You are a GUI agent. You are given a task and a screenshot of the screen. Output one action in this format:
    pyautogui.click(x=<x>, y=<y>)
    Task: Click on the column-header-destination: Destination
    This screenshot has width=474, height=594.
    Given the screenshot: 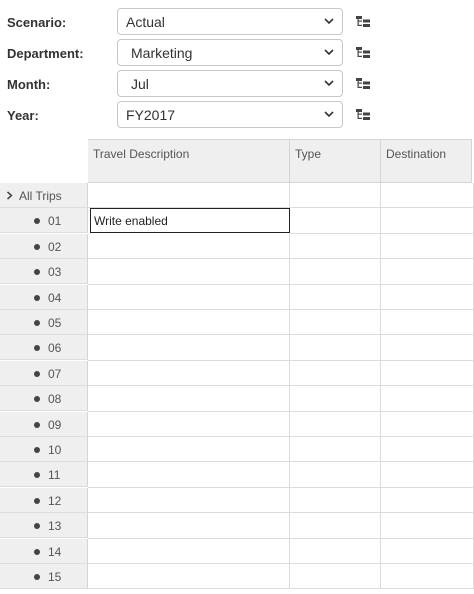 What is the action you would take?
    pyautogui.click(x=426, y=161)
    